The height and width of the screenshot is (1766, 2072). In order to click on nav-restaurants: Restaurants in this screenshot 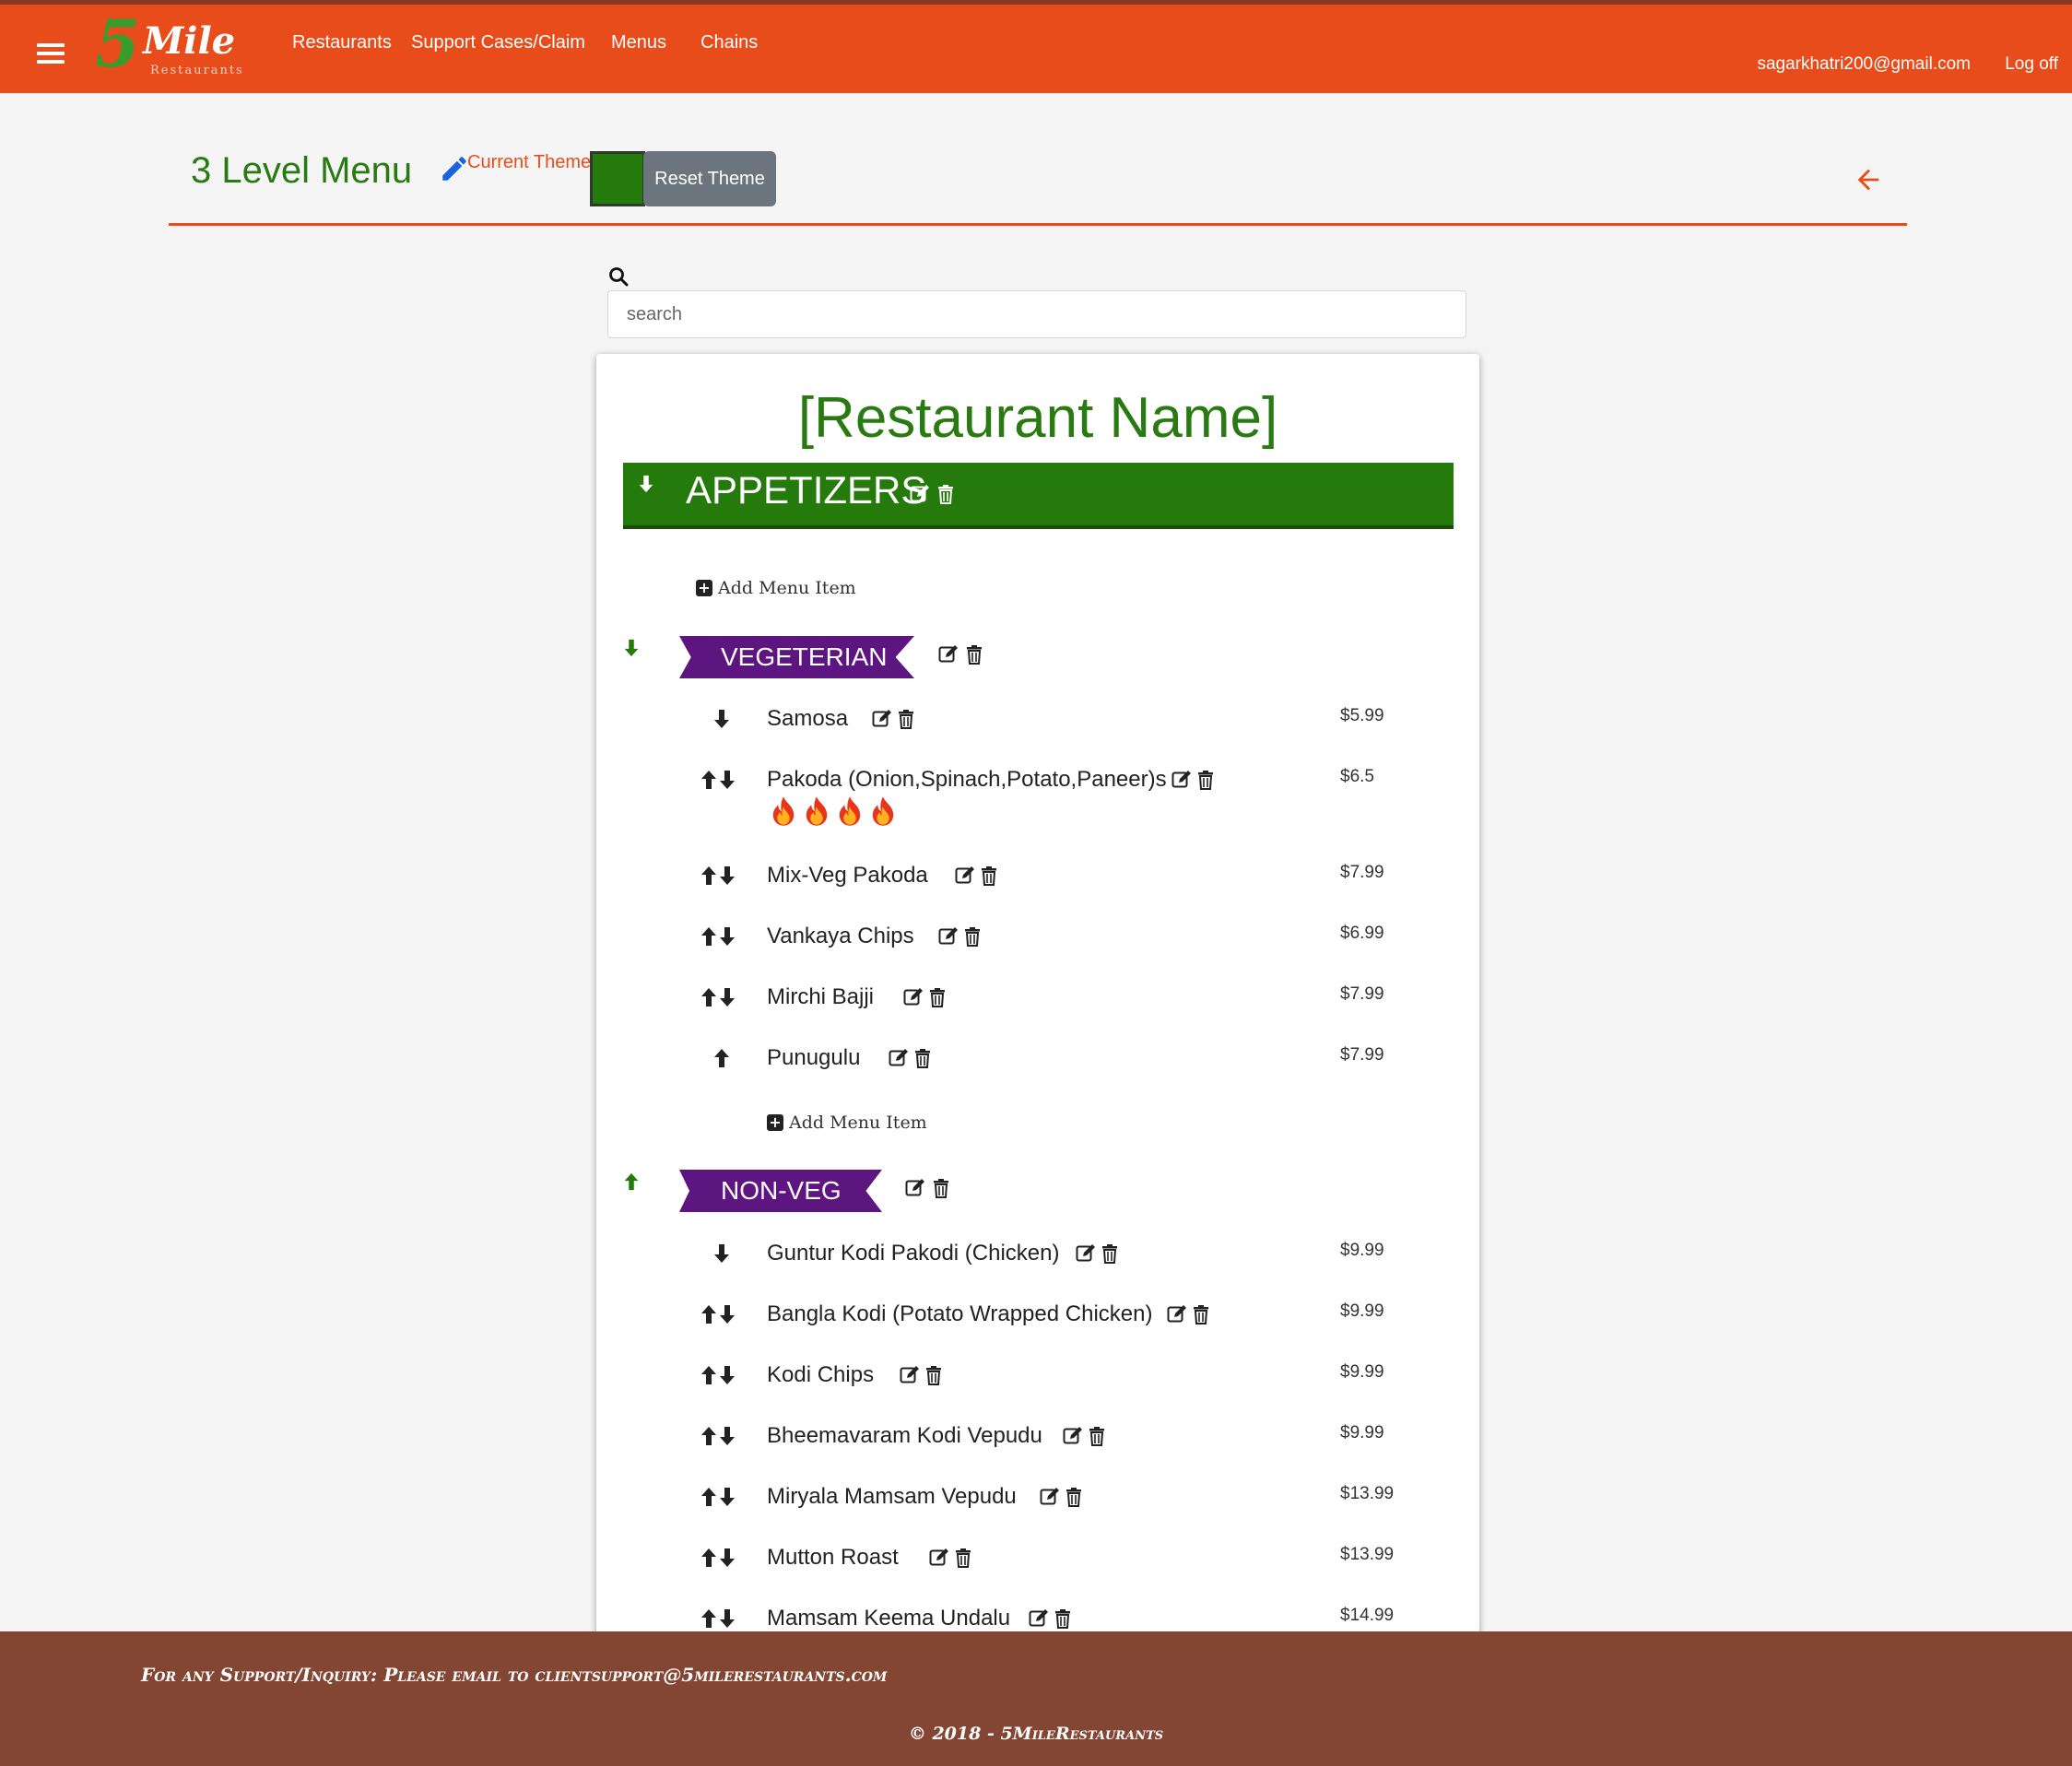, I will do `click(342, 42)`.